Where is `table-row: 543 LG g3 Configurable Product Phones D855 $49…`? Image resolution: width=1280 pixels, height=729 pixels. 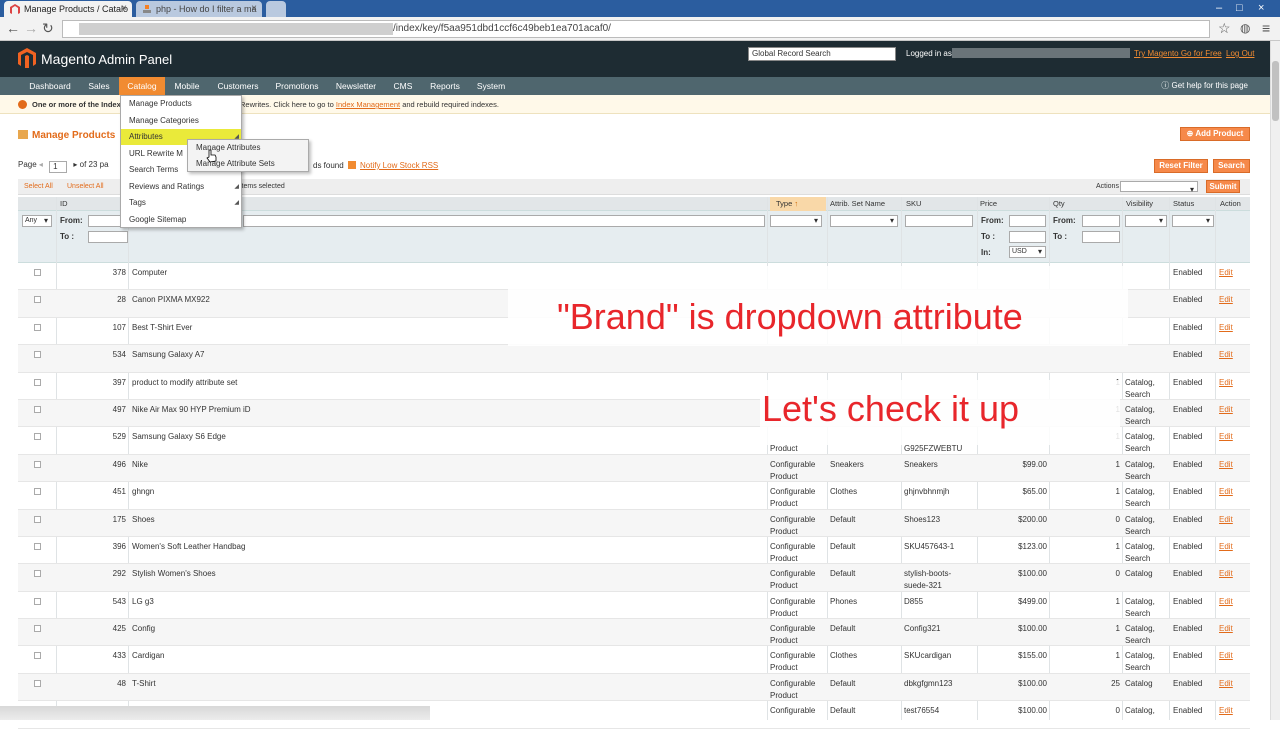 table-row: 543 LG g3 Configurable Product Phones D855 $49… is located at coordinates (634, 606).